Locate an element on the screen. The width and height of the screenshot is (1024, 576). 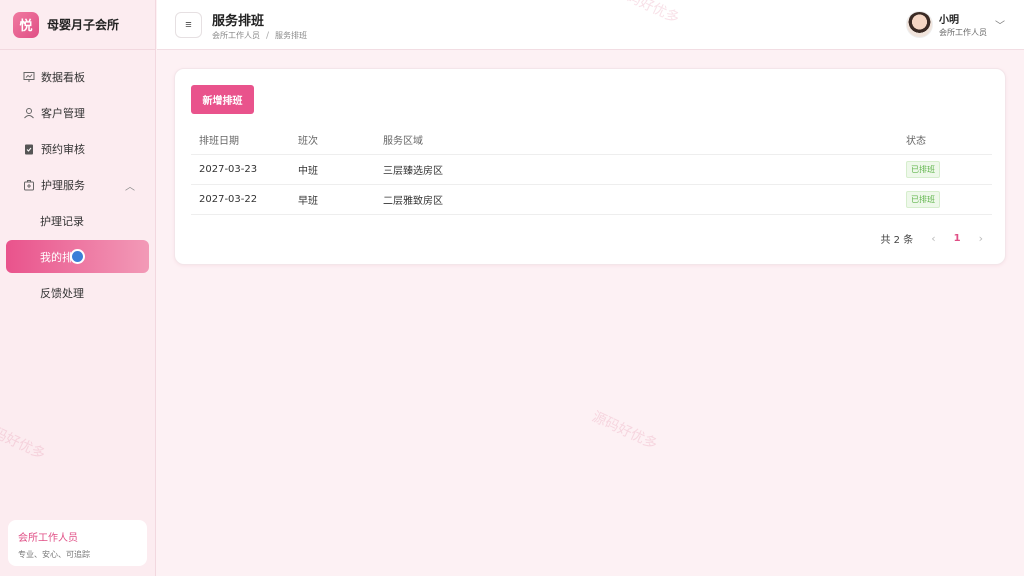
dashboard-icon is located at coordinates (28, 77).